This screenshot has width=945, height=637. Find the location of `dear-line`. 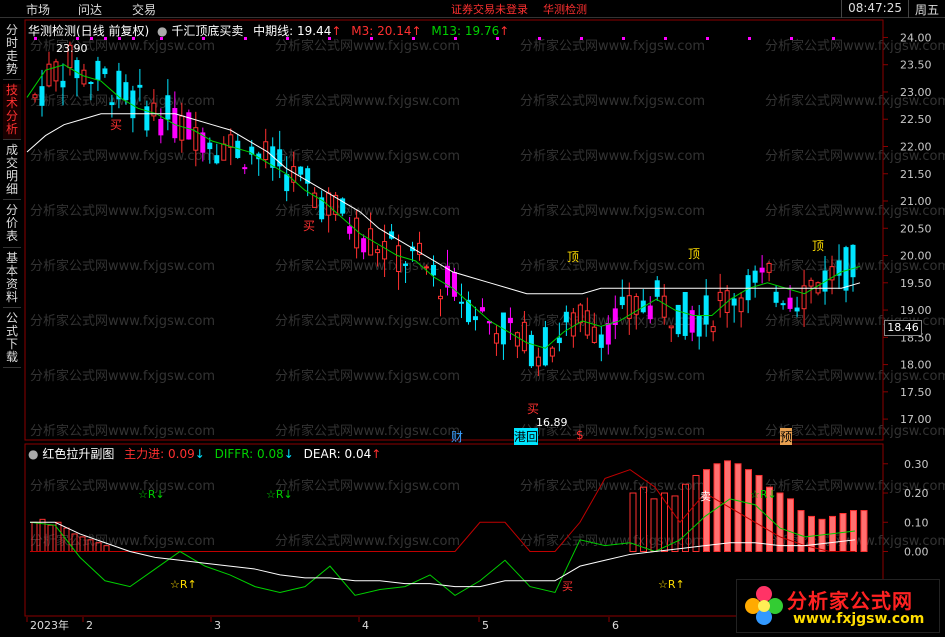

dear-line is located at coordinates (443, 554).